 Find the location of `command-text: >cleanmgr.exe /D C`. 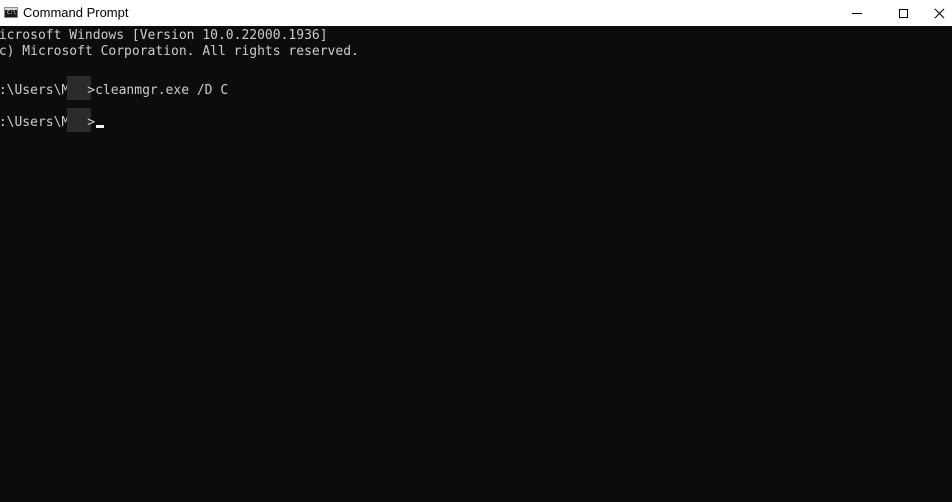

command-text: >cleanmgr.exe /D C is located at coordinates (158, 90).